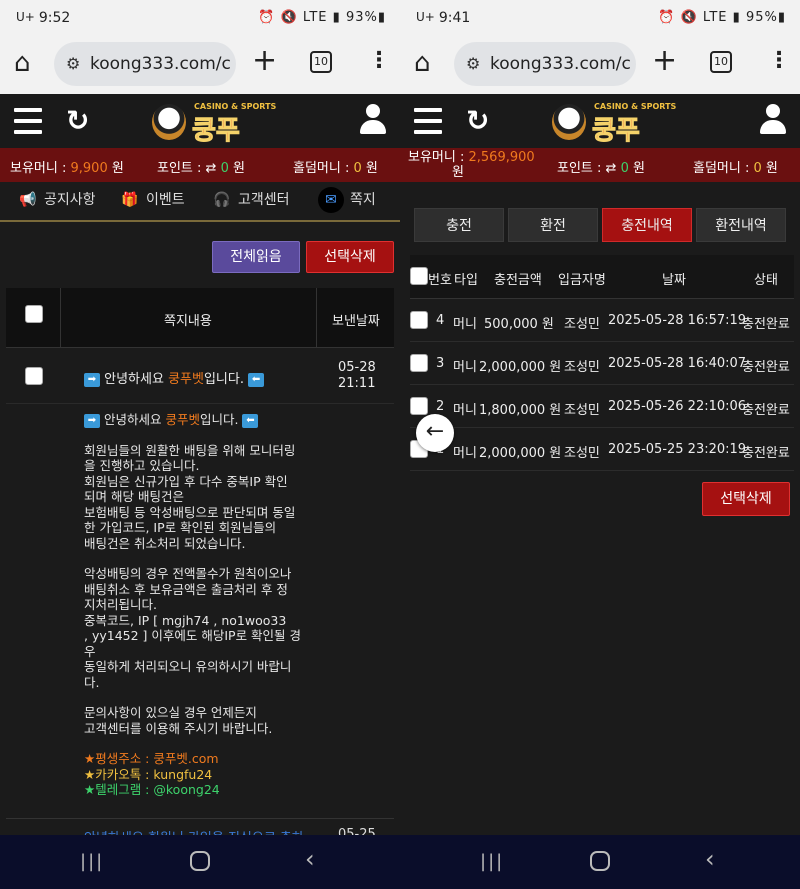 The image size is (800, 889). What do you see at coordinates (600, 165) in the screenshot?
I see `balance-bar: 보유머니 : 2,569,900 원 포인트 : ⇄ 0 원 홀덤머니 : 0 원` at bounding box center [600, 165].